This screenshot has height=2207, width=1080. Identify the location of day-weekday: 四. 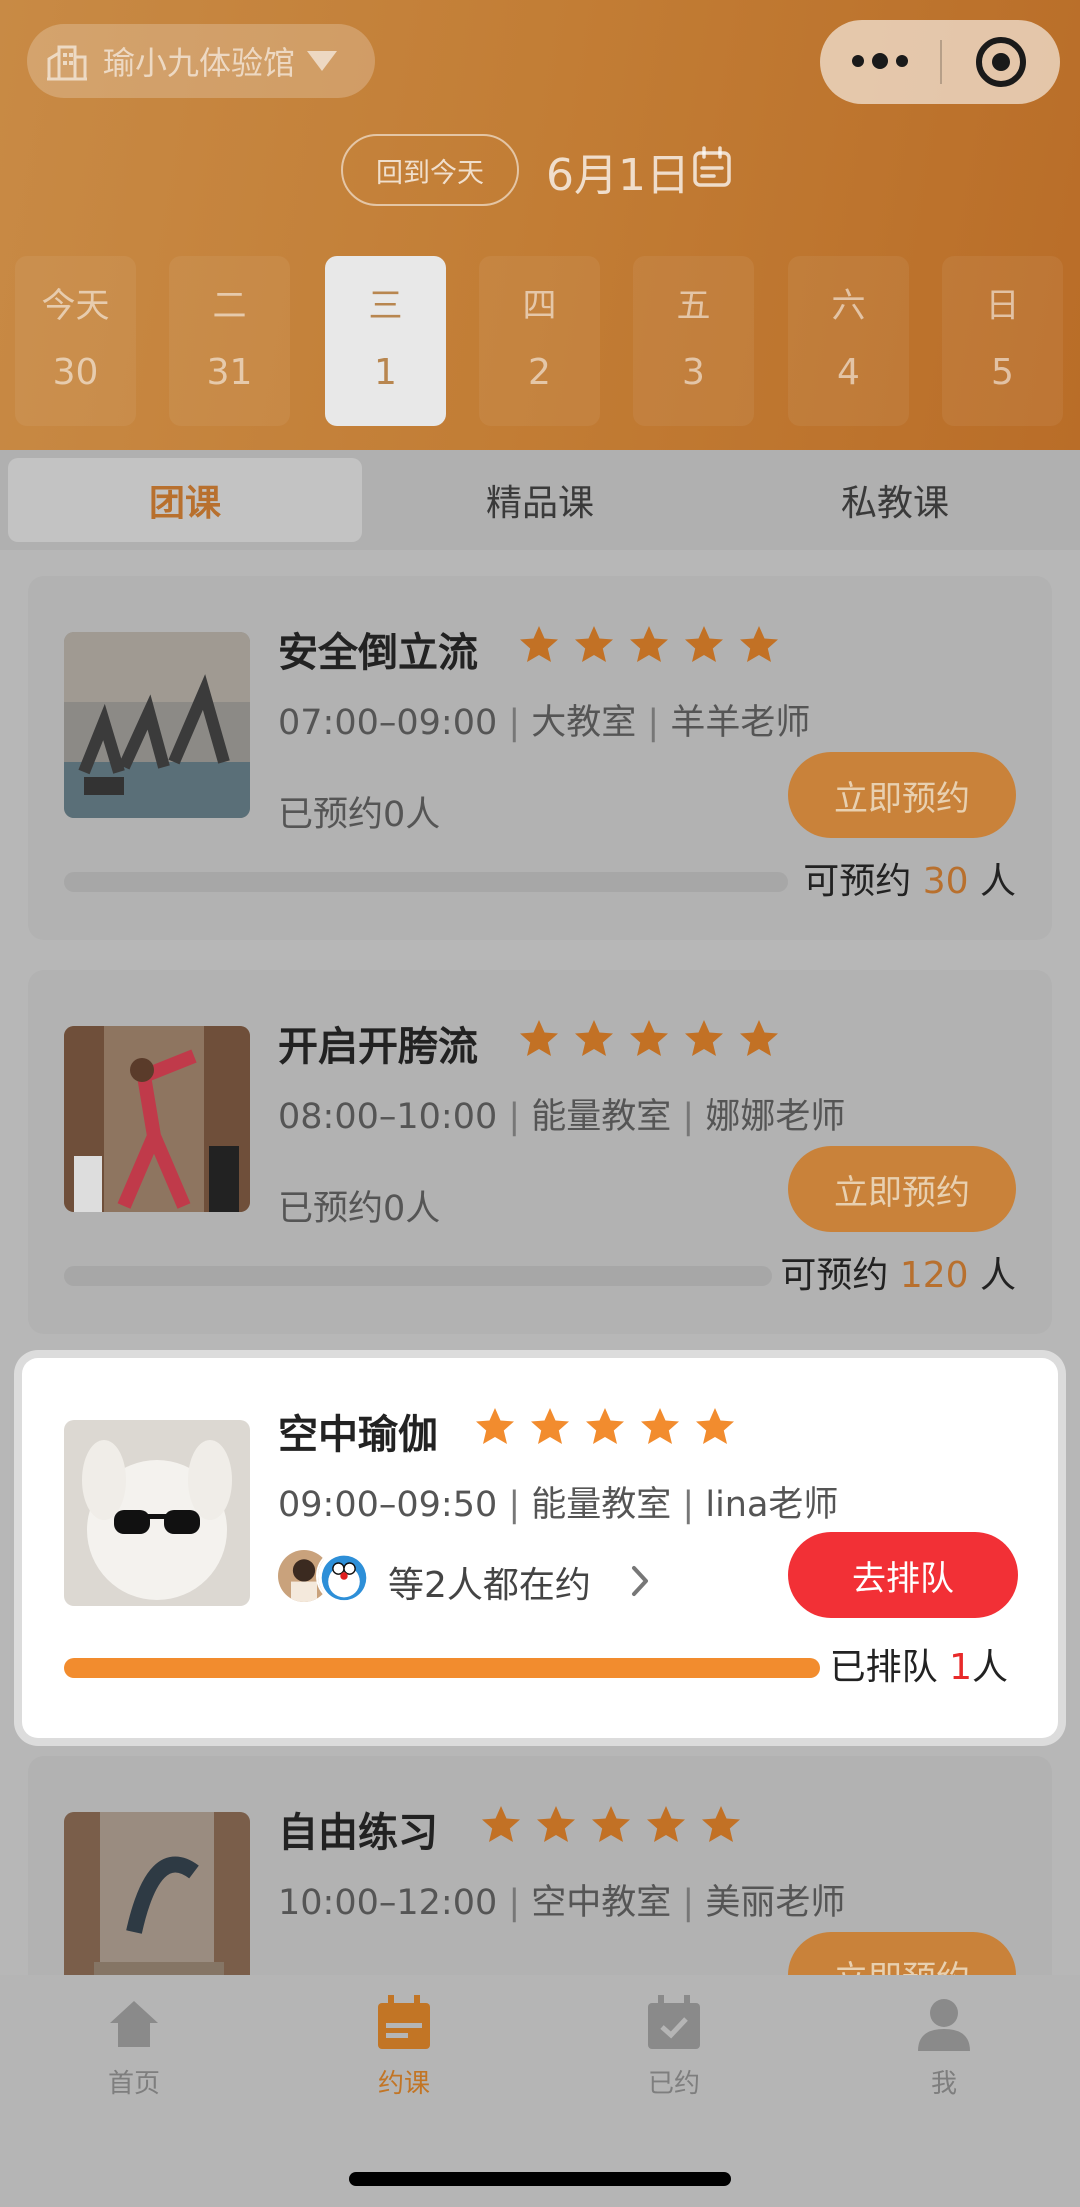
(539, 306).